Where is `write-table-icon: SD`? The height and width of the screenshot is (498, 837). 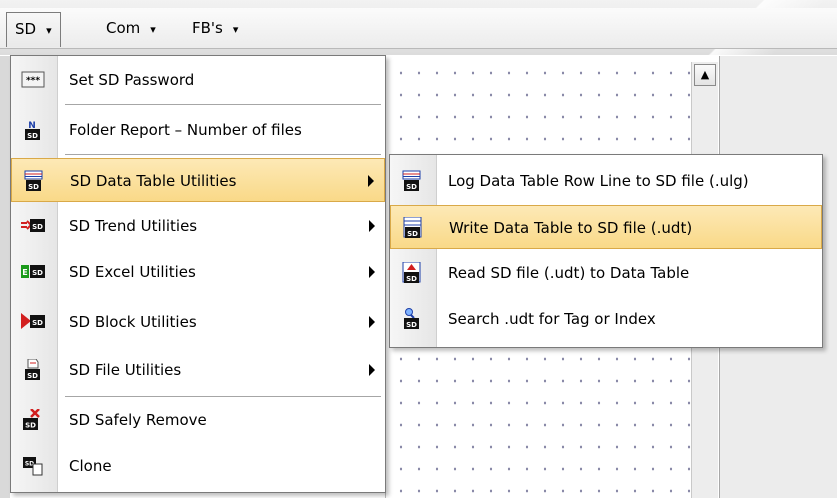 write-table-icon: SD is located at coordinates (412, 227).